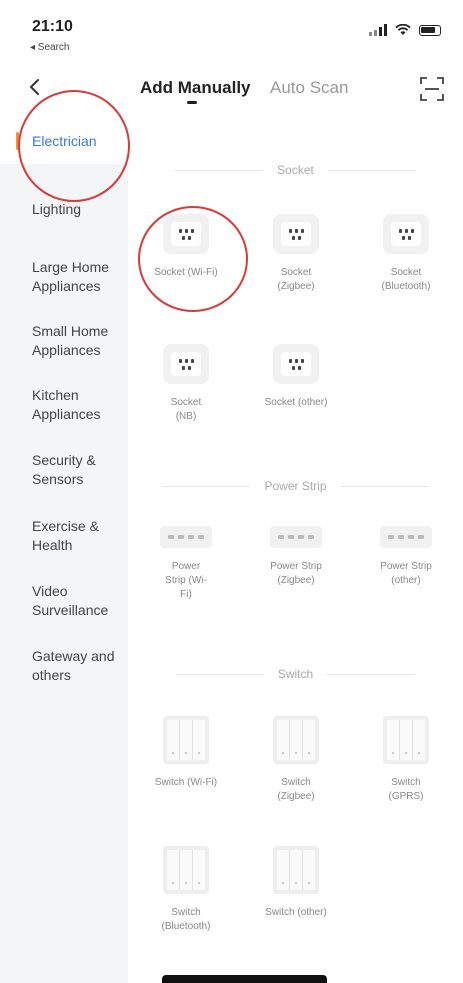 Image resolution: width=463 pixels, height=983 pixels. Describe the element at coordinates (17, 141) in the screenshot. I see `active-category-bar` at that location.